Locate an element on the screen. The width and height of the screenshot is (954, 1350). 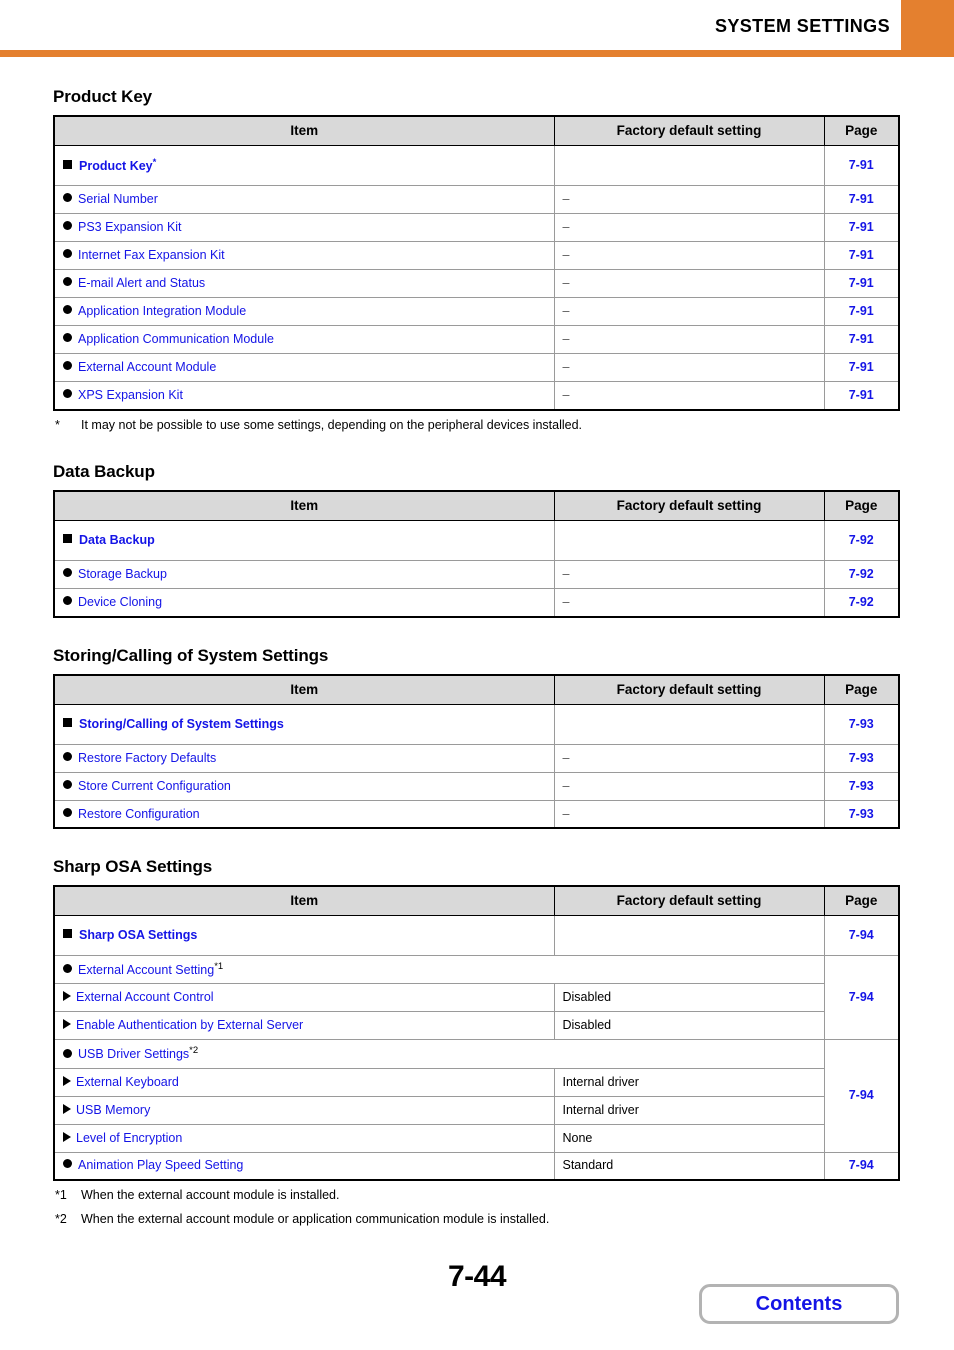
factory-default-value: Internal driver is located at coordinates (600, 1081).